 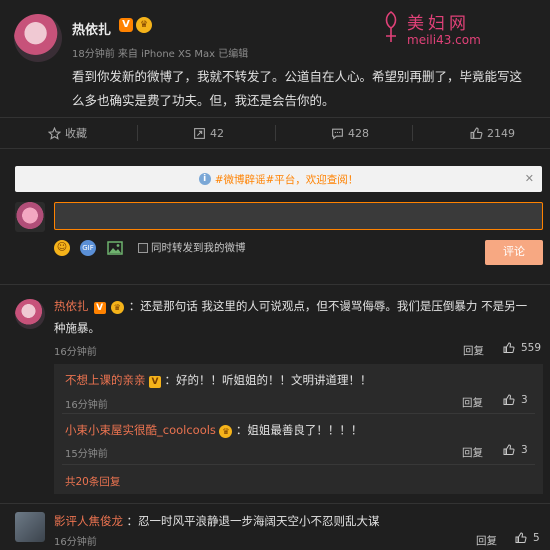 I want to click on star-icon, so click(x=54, y=133).